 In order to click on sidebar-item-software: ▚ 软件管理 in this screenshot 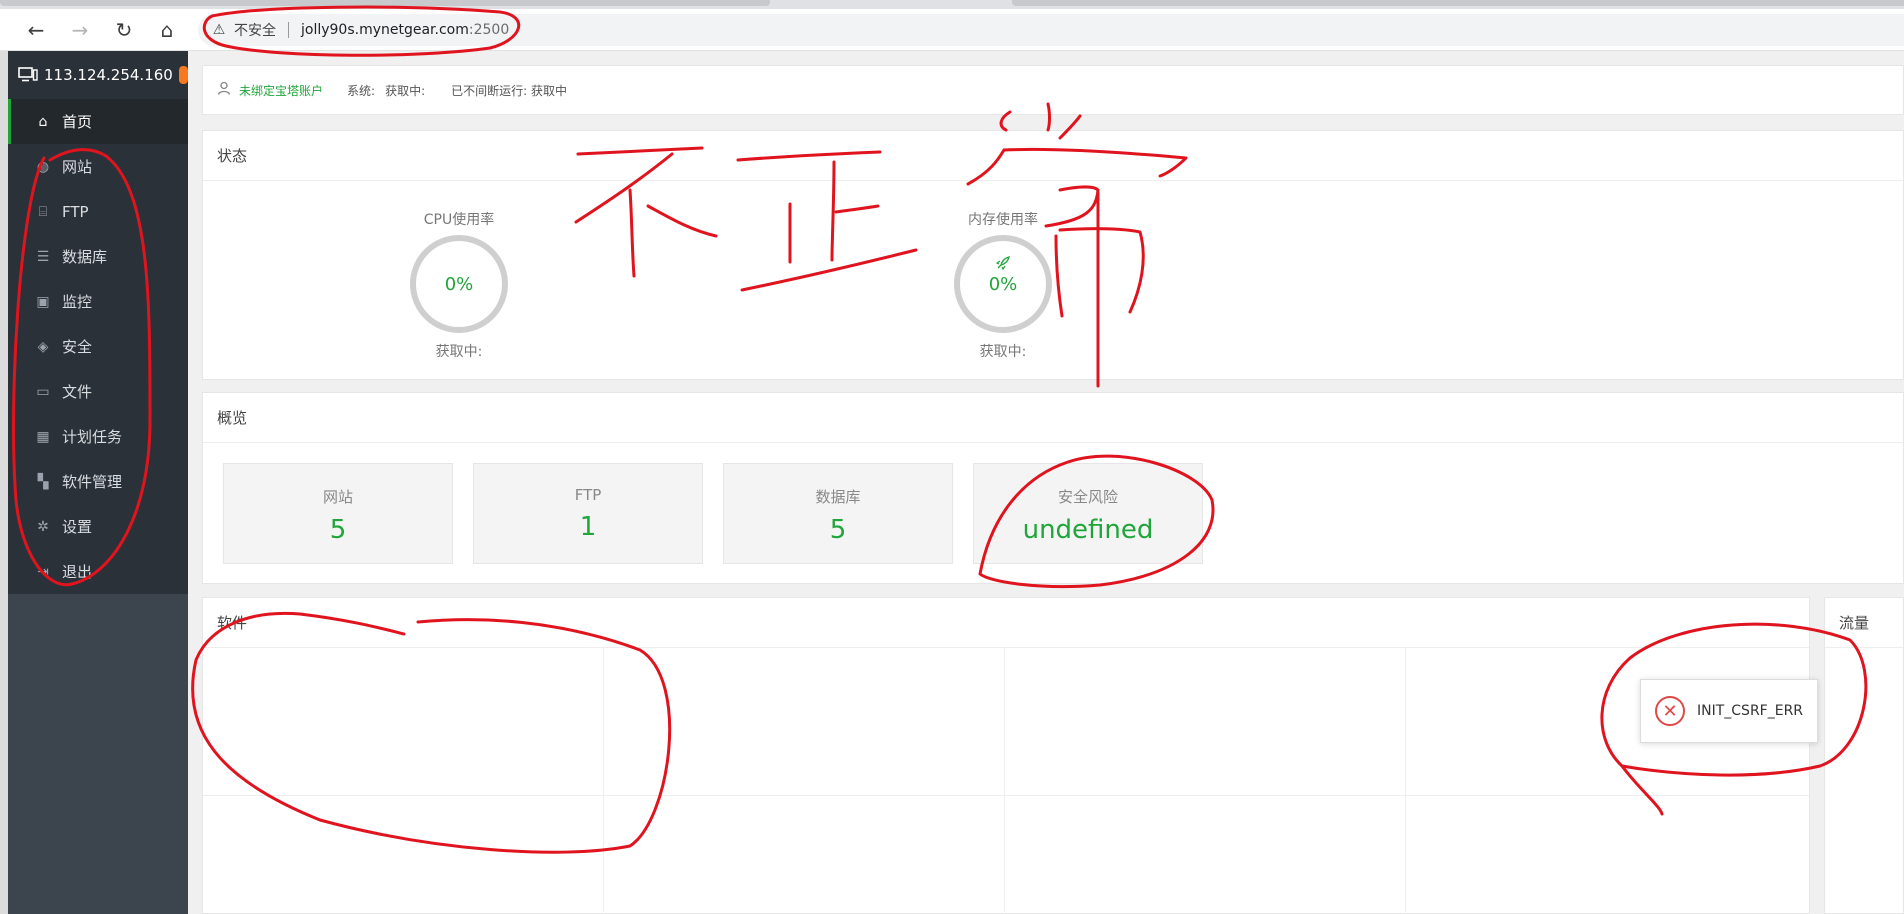, I will do `click(98, 481)`.